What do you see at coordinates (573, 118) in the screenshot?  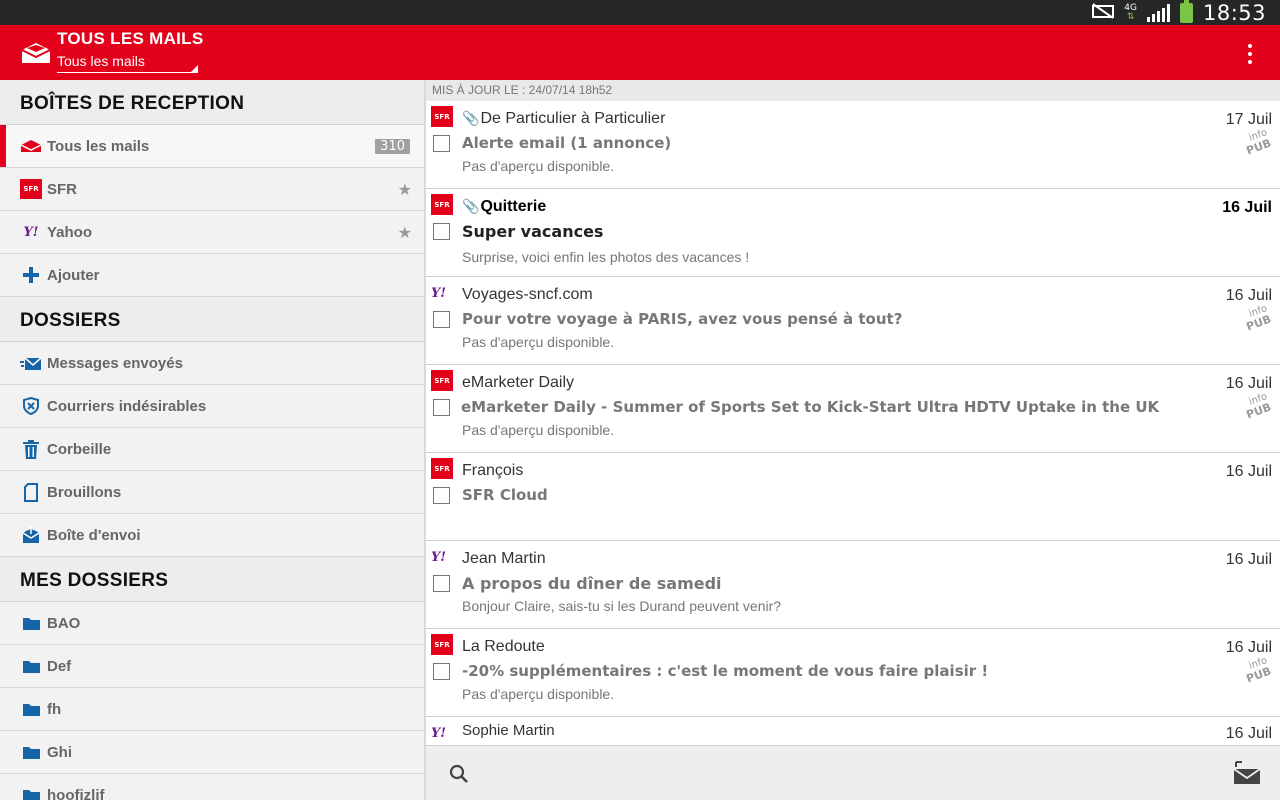 I see `sender-name: De Particulier à Particulier` at bounding box center [573, 118].